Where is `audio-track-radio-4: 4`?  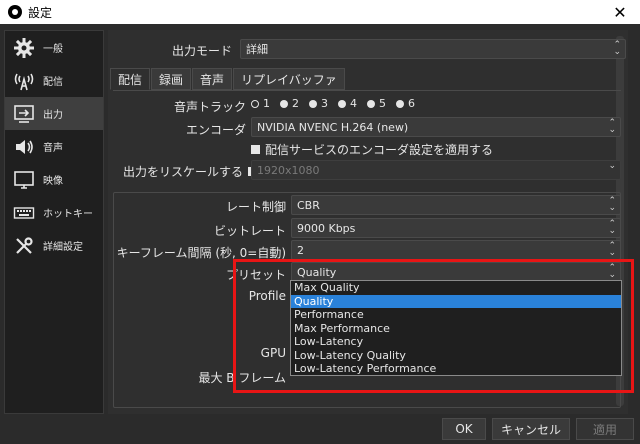 audio-track-radio-4: 4 is located at coordinates (347, 103).